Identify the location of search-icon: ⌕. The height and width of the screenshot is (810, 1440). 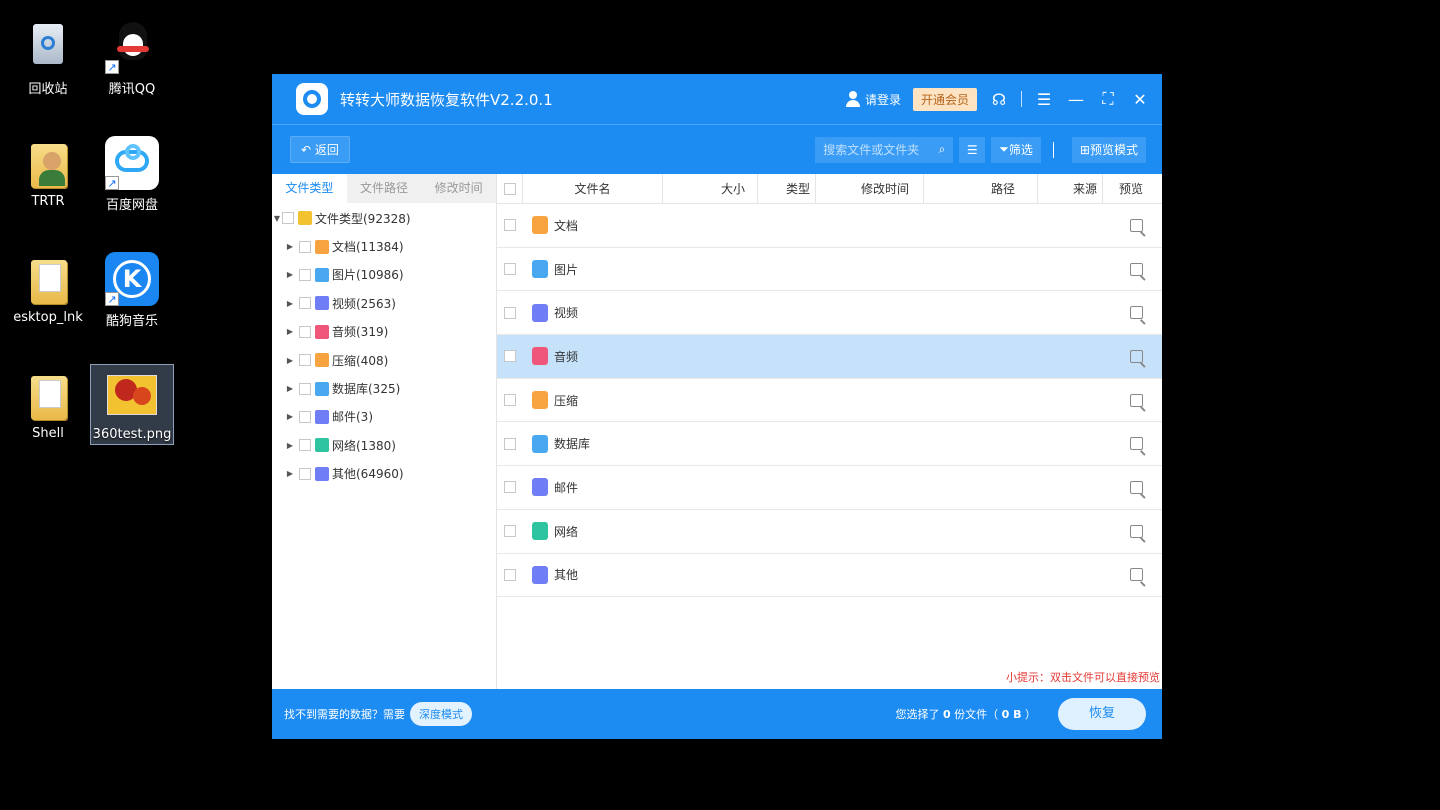
(942, 149).